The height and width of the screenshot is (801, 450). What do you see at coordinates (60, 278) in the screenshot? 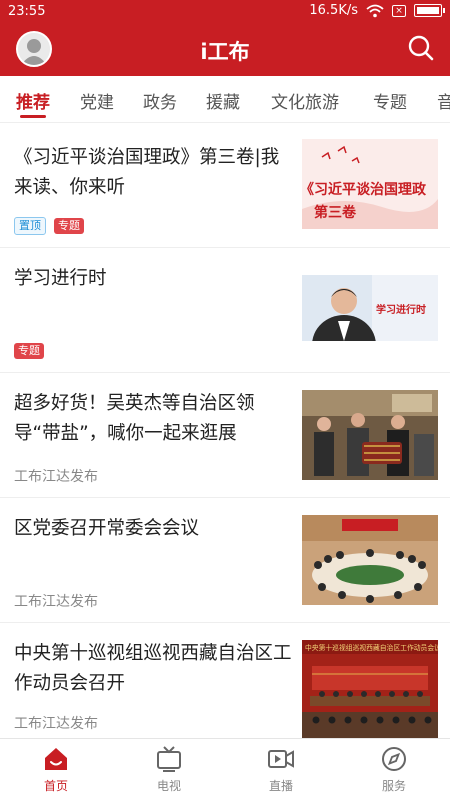
I see `news-title: 学习进行时` at bounding box center [60, 278].